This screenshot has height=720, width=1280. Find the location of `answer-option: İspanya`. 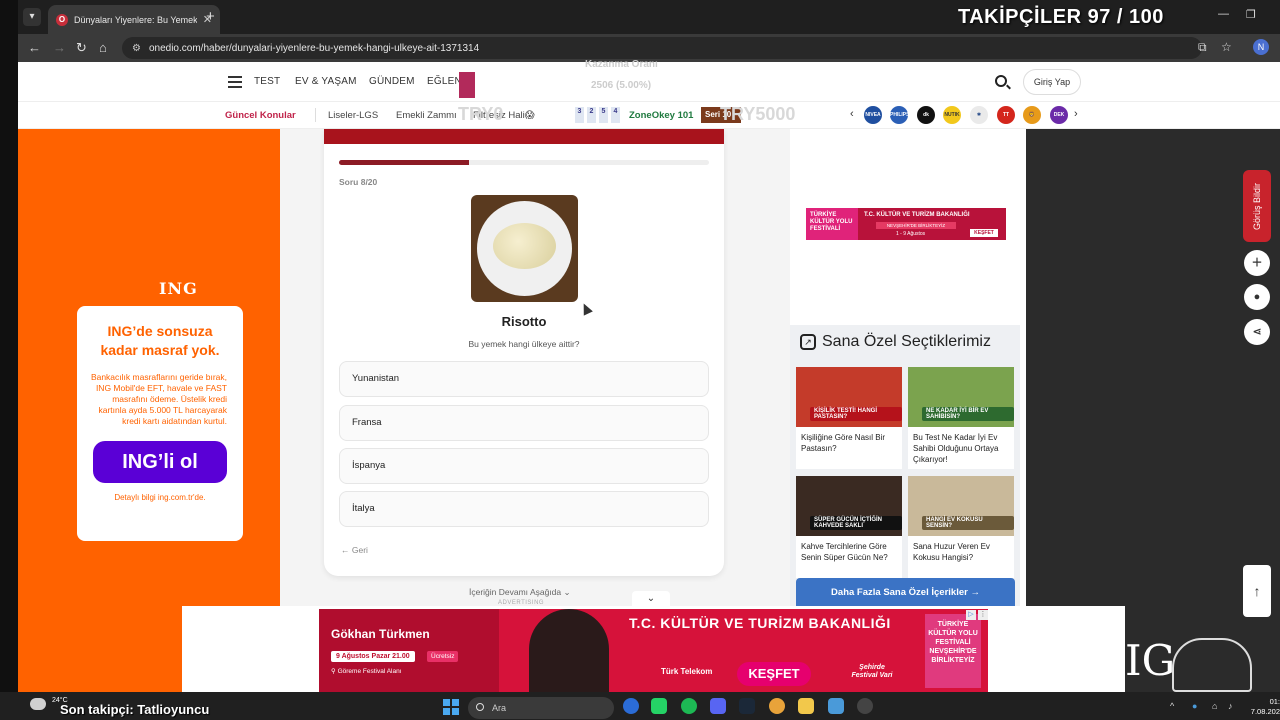

answer-option: İspanya is located at coordinates (524, 466).